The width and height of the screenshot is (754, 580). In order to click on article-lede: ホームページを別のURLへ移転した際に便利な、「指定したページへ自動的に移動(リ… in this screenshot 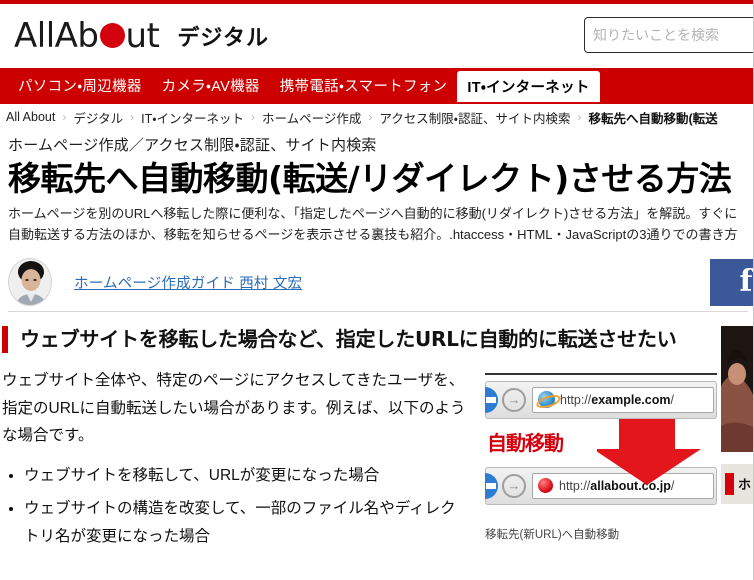, I will do `click(373, 223)`.